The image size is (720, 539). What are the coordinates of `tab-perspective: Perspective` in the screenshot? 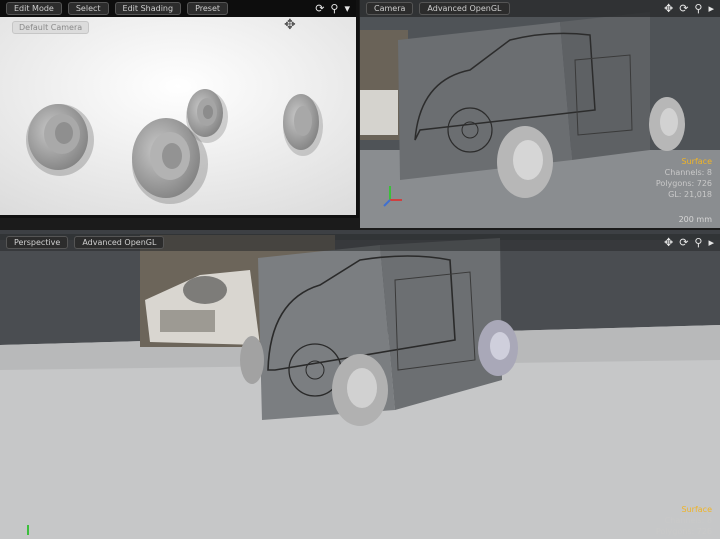 It's located at (37, 242).